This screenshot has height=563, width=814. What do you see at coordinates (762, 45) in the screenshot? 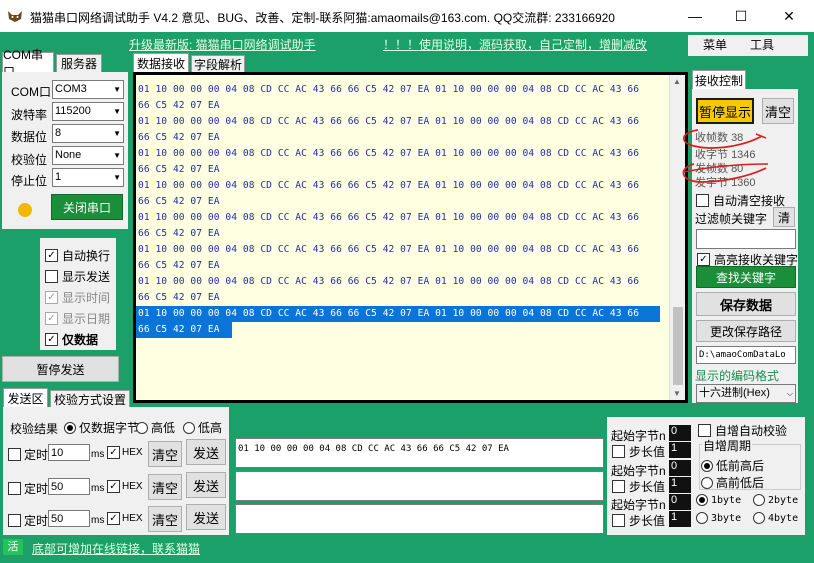
I see `tools-button: 工具` at bounding box center [762, 45].